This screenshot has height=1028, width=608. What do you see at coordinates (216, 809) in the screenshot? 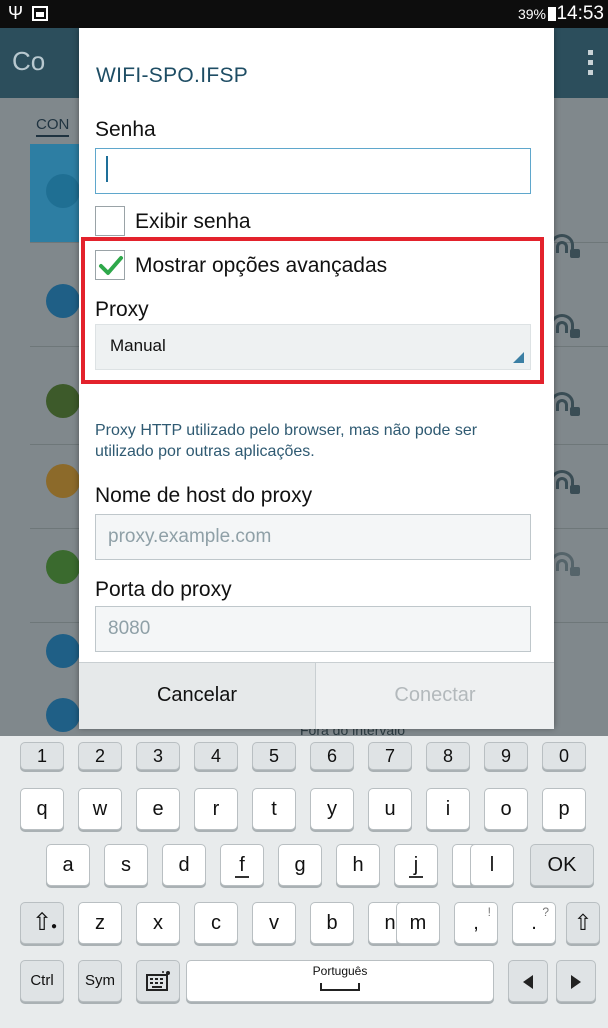
I see `key-r: r` at bounding box center [216, 809].